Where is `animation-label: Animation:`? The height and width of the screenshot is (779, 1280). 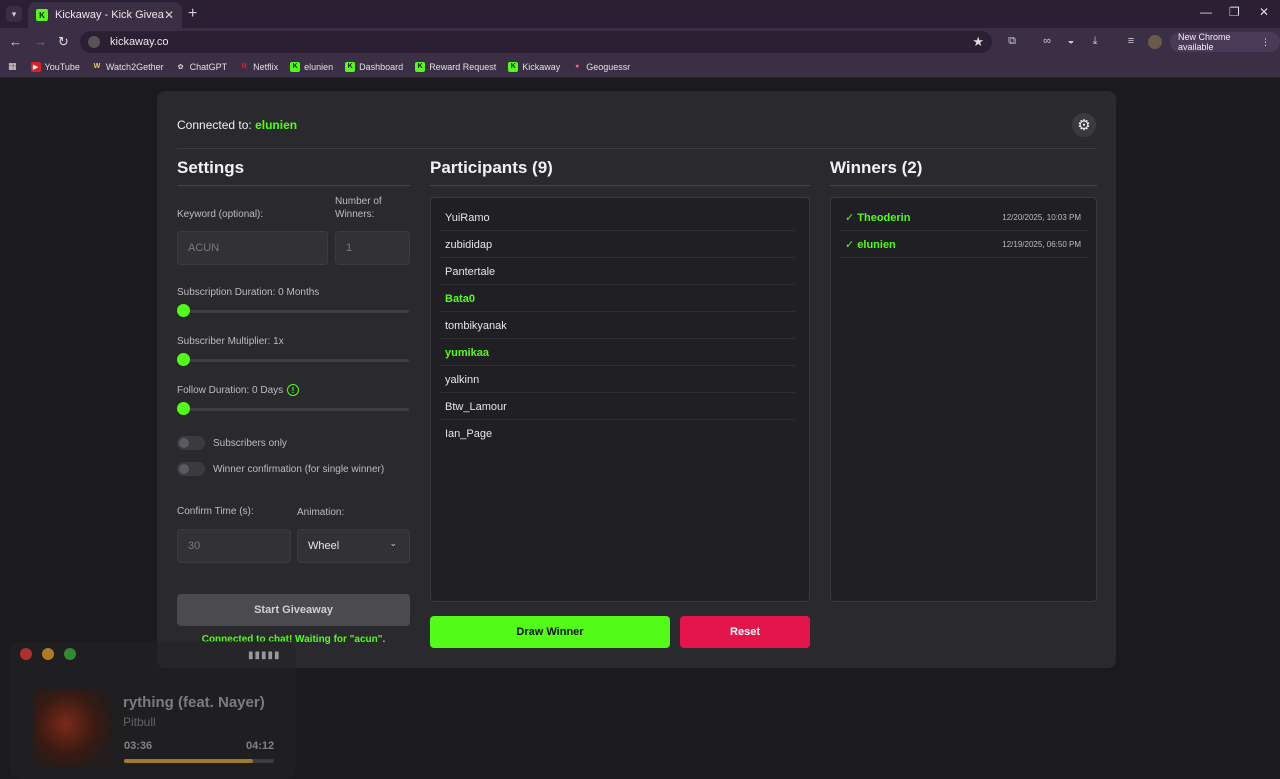
animation-label: Animation: is located at coordinates (321, 512).